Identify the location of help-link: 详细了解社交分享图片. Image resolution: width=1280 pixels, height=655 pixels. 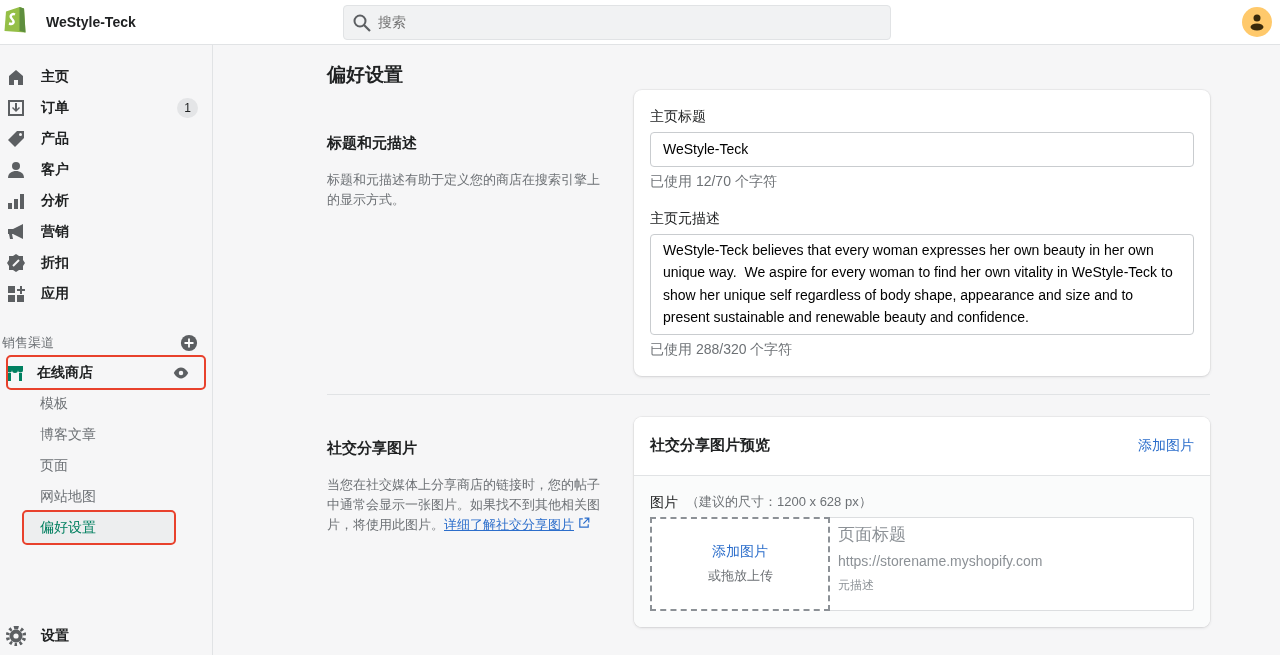
(509, 524).